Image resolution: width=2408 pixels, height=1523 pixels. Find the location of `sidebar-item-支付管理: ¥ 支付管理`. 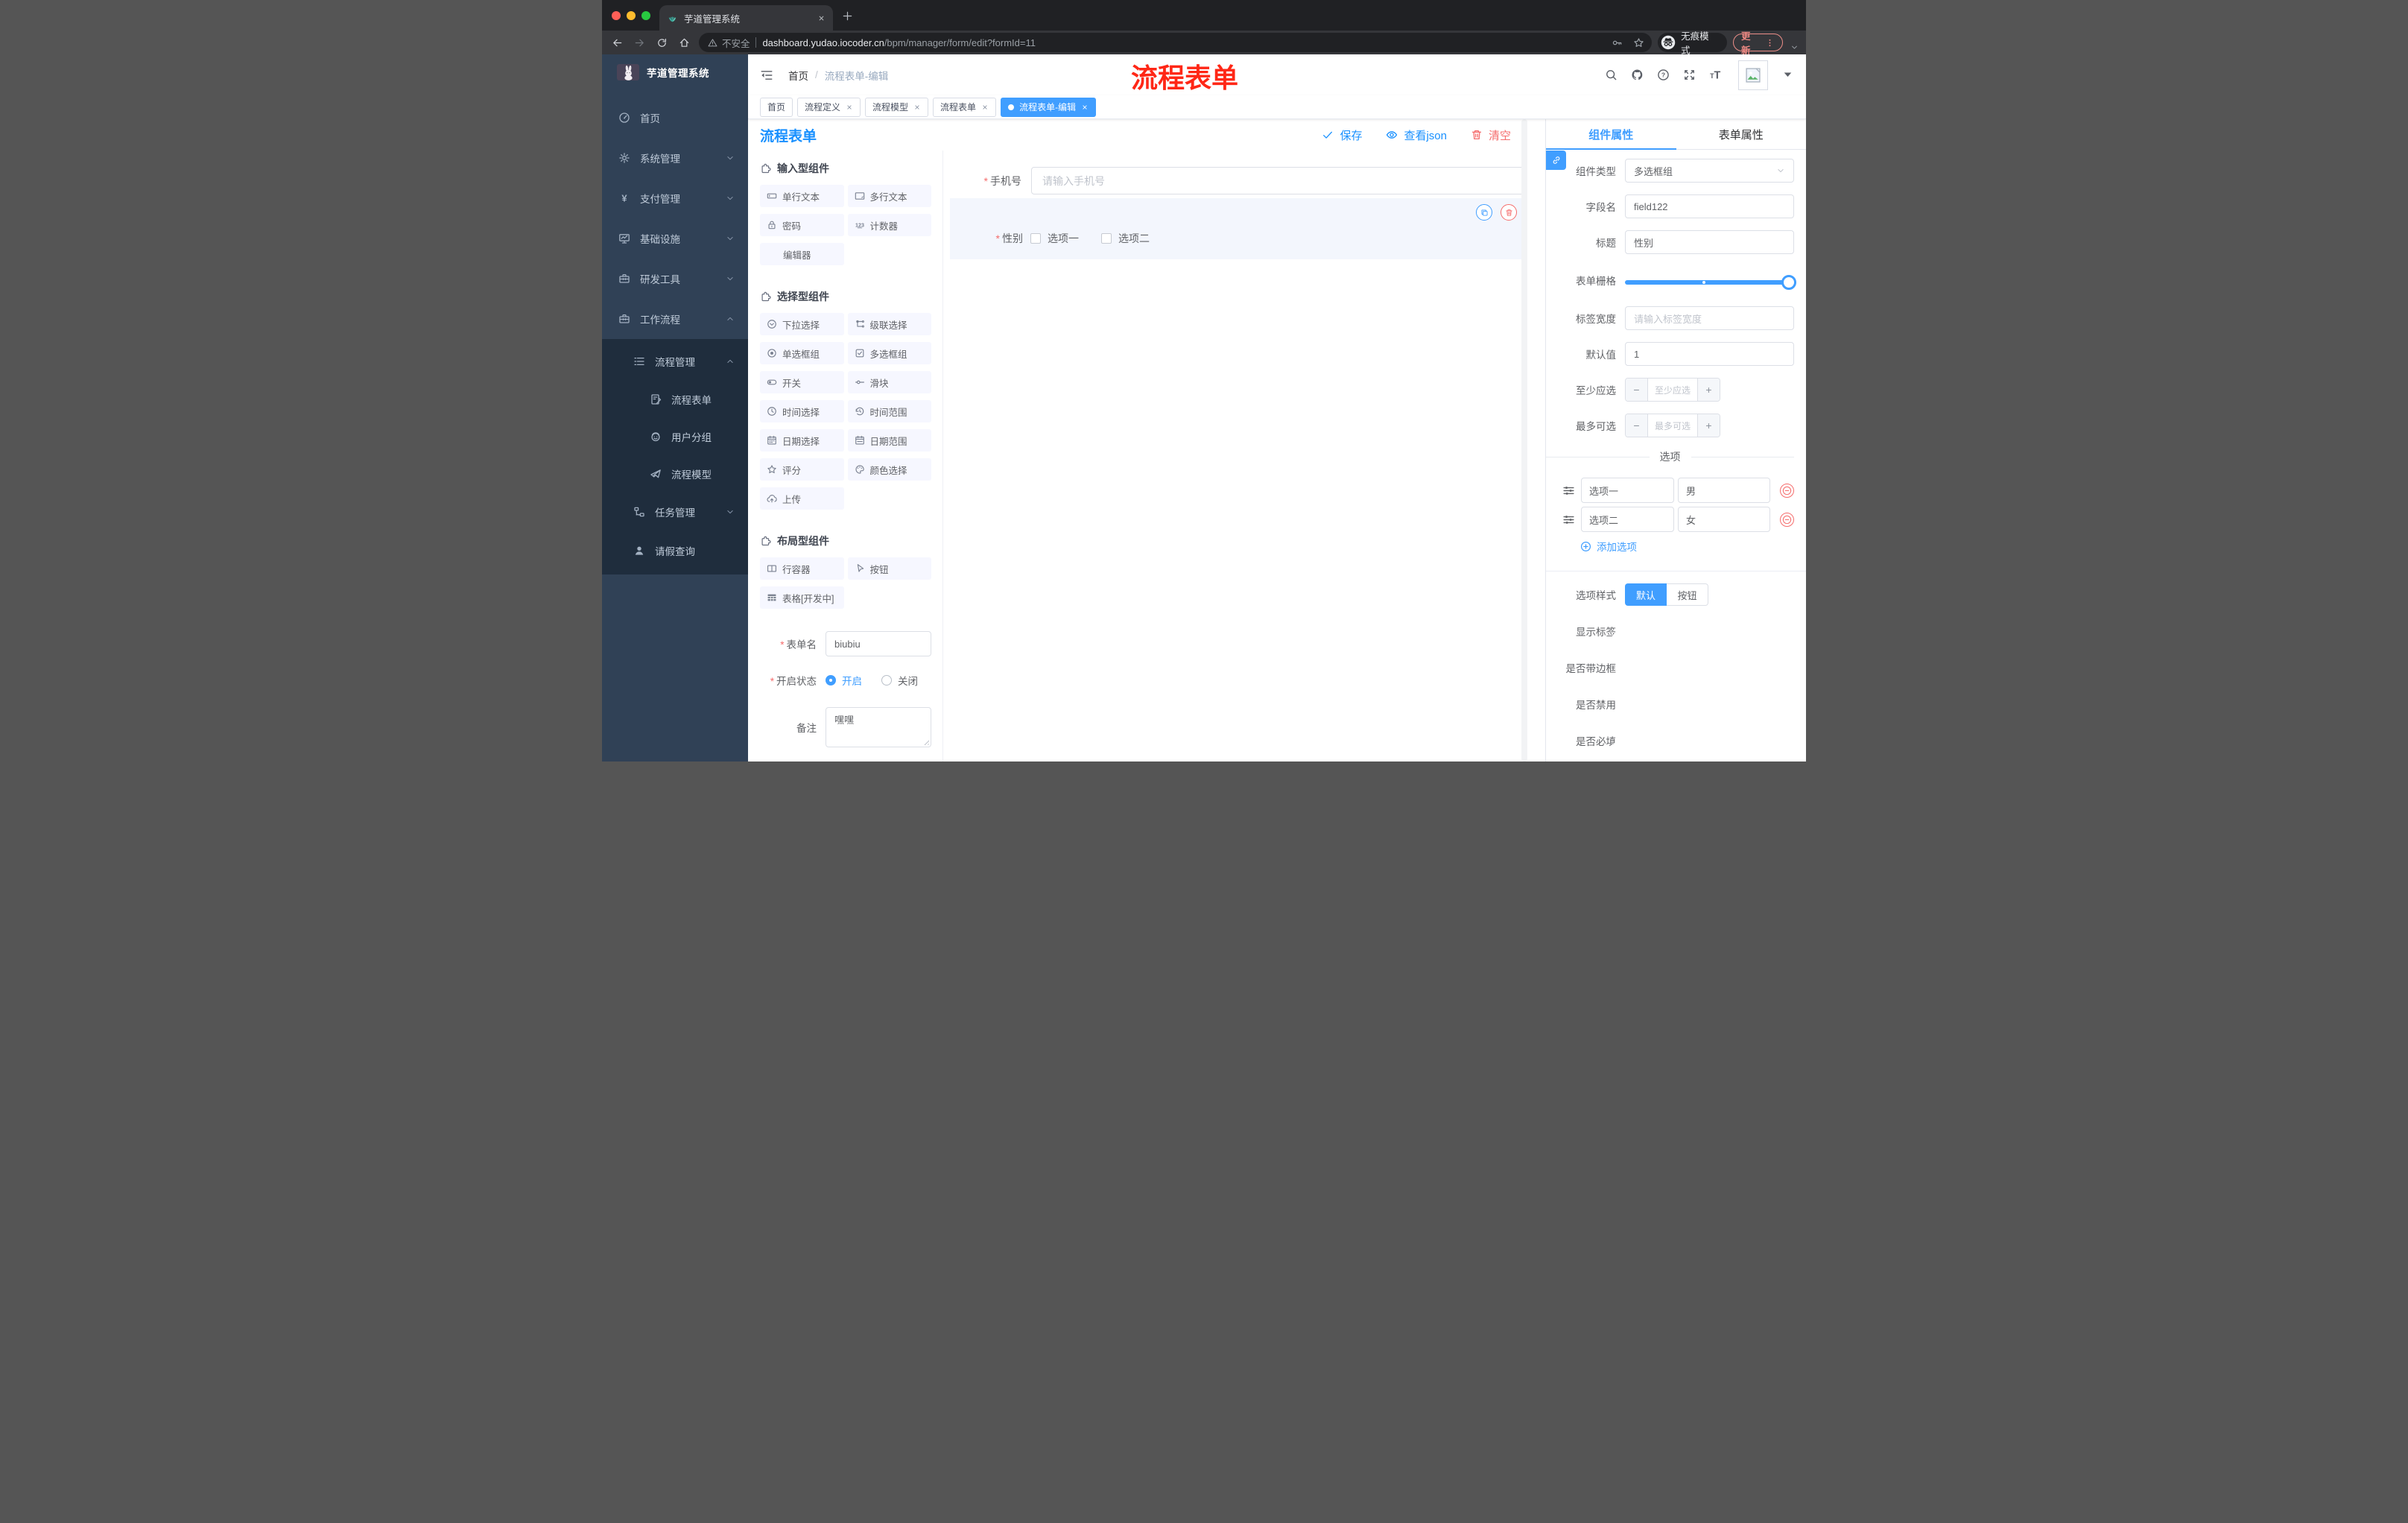

sidebar-item-支付管理: ¥ 支付管理 is located at coordinates (675, 198).